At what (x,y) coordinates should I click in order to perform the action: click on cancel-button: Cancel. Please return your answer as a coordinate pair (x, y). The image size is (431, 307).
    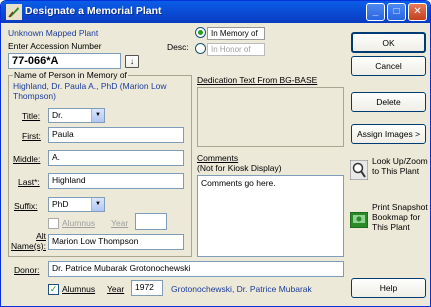
    Looking at the image, I should click on (388, 66).